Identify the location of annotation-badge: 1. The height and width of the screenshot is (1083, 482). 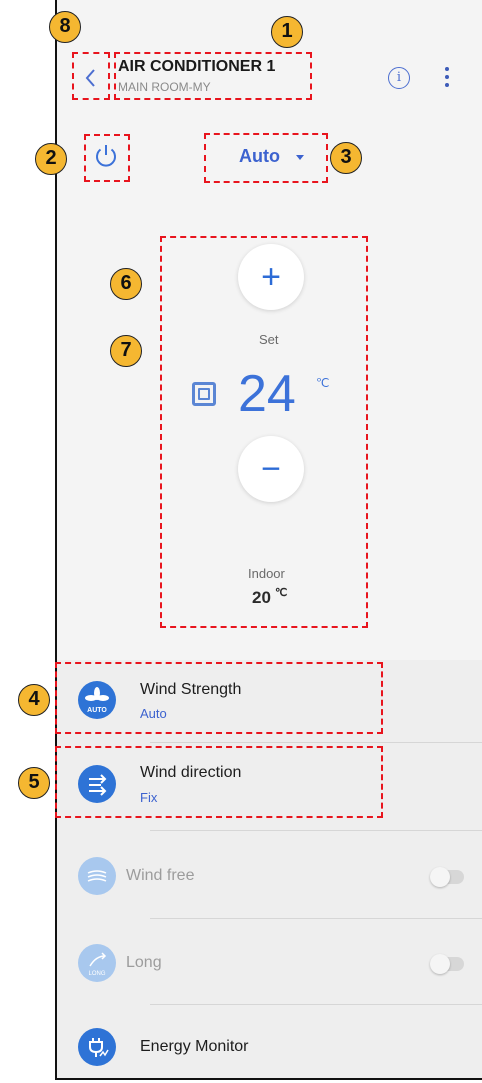
(287, 32).